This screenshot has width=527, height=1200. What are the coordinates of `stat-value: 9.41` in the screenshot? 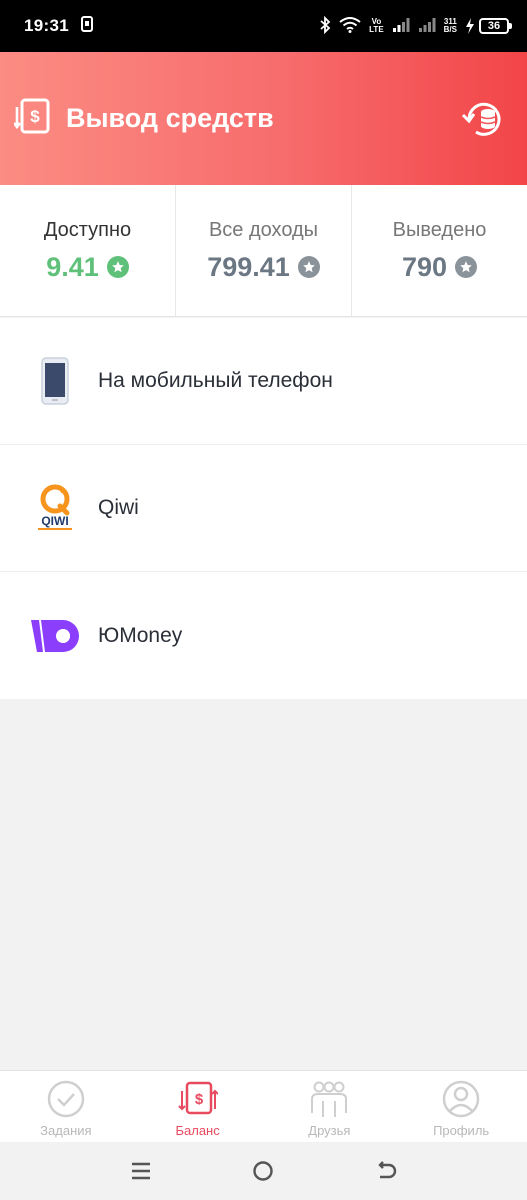 It's located at (87, 267).